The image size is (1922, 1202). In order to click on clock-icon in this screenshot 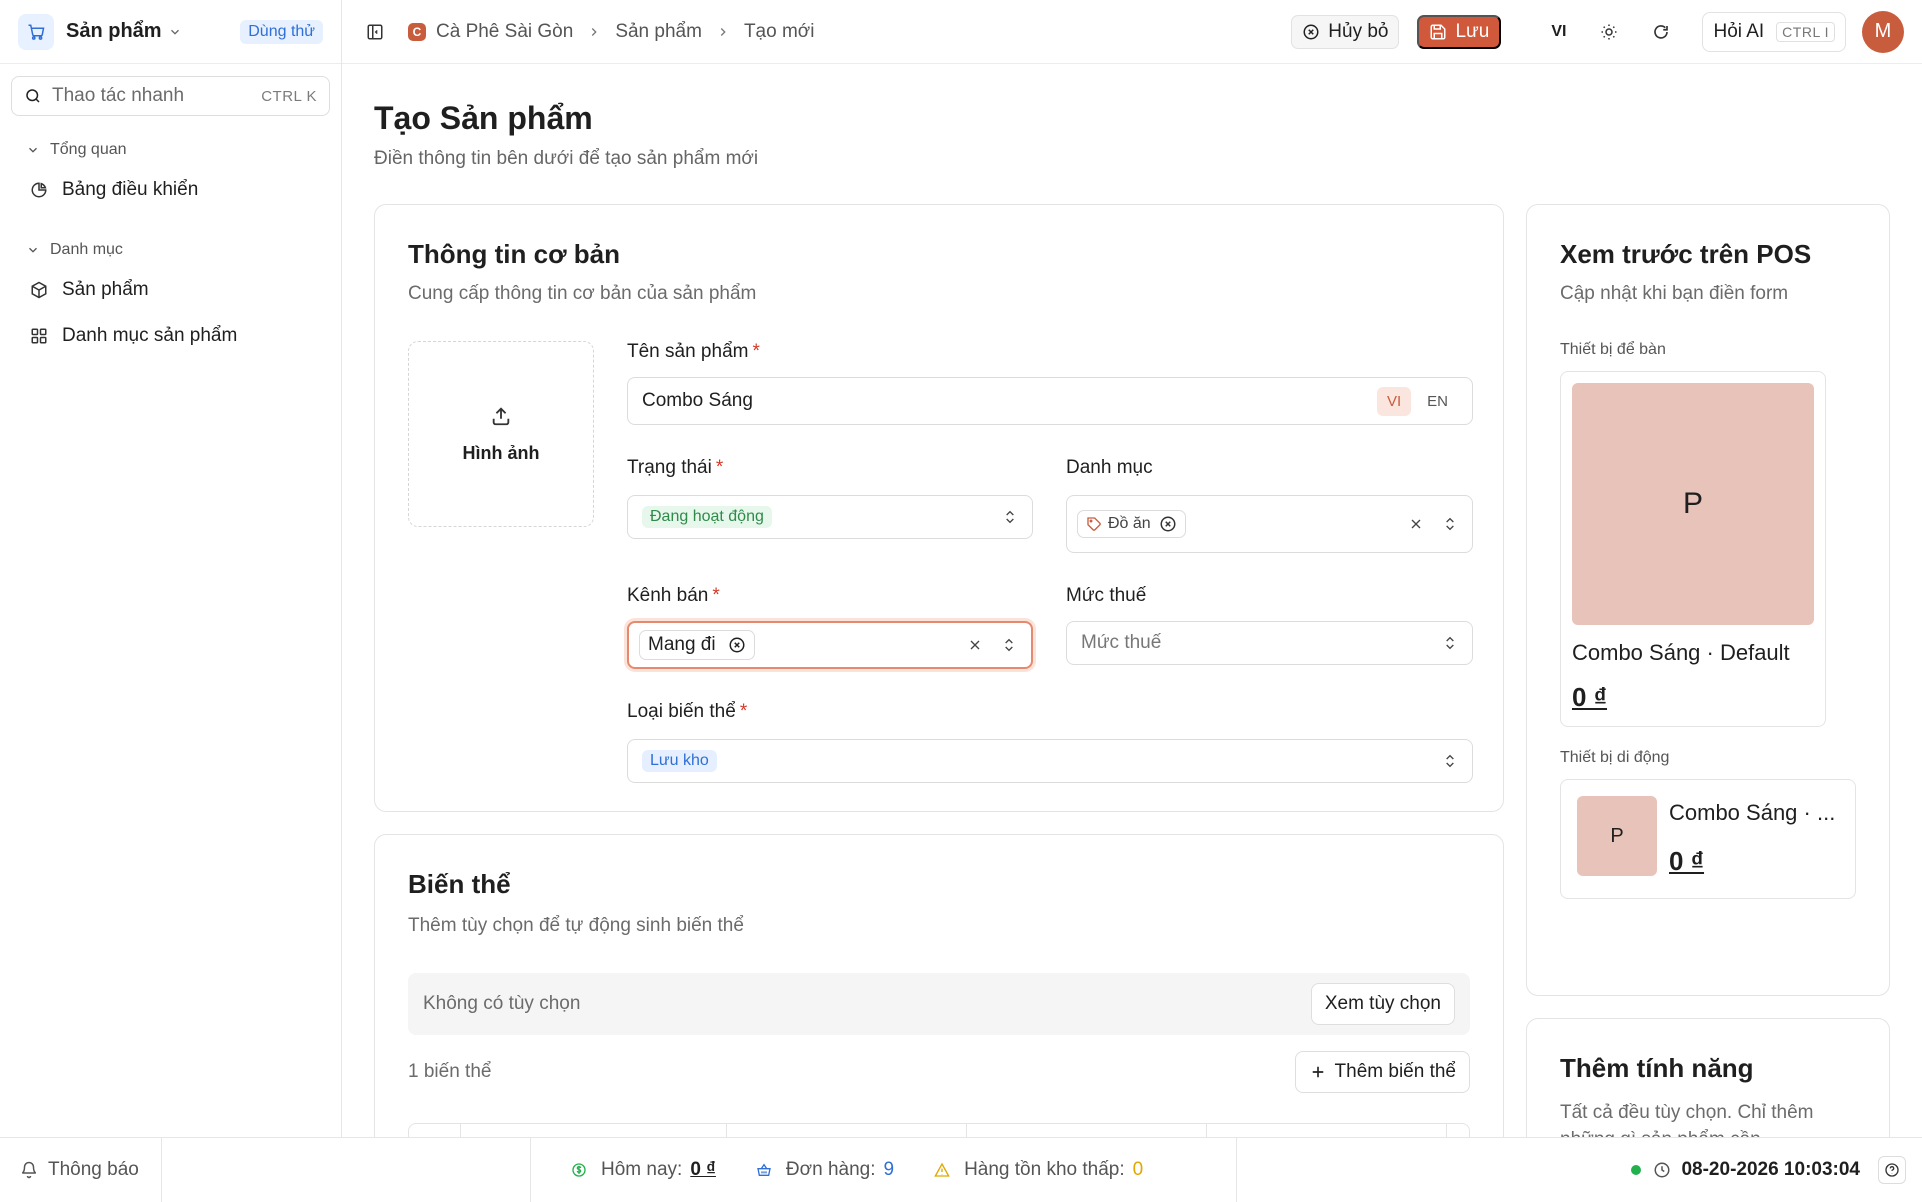, I will do `click(1662, 1170)`.